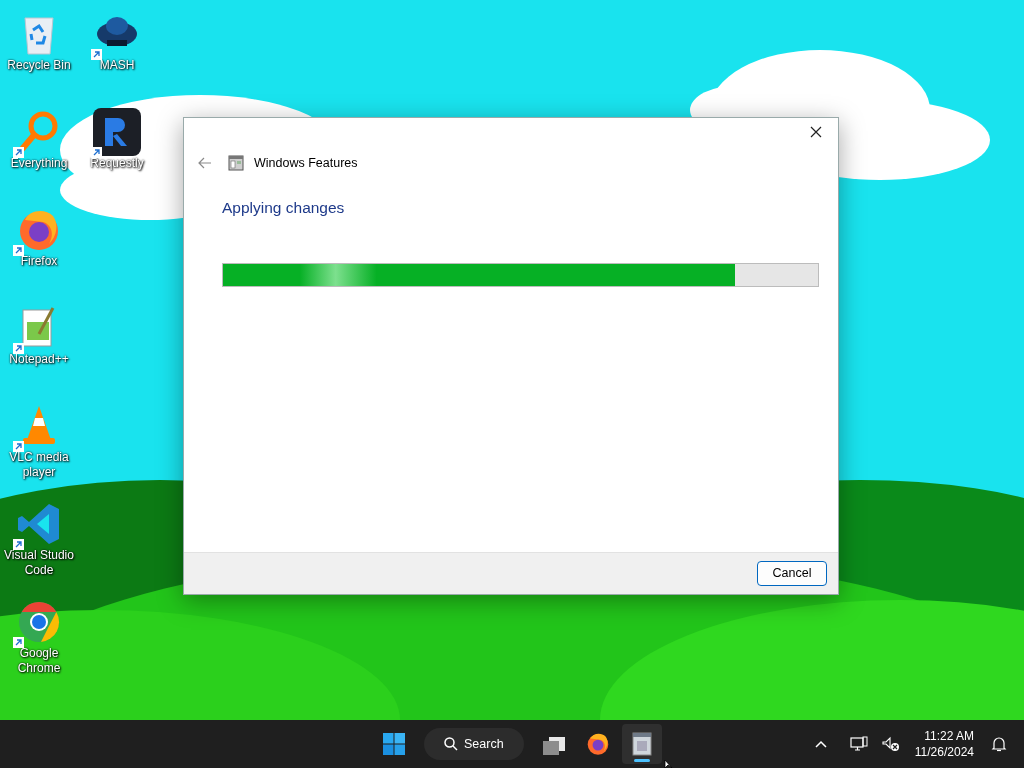  I want to click on icon-label: Google Chrome, so click(39, 661).